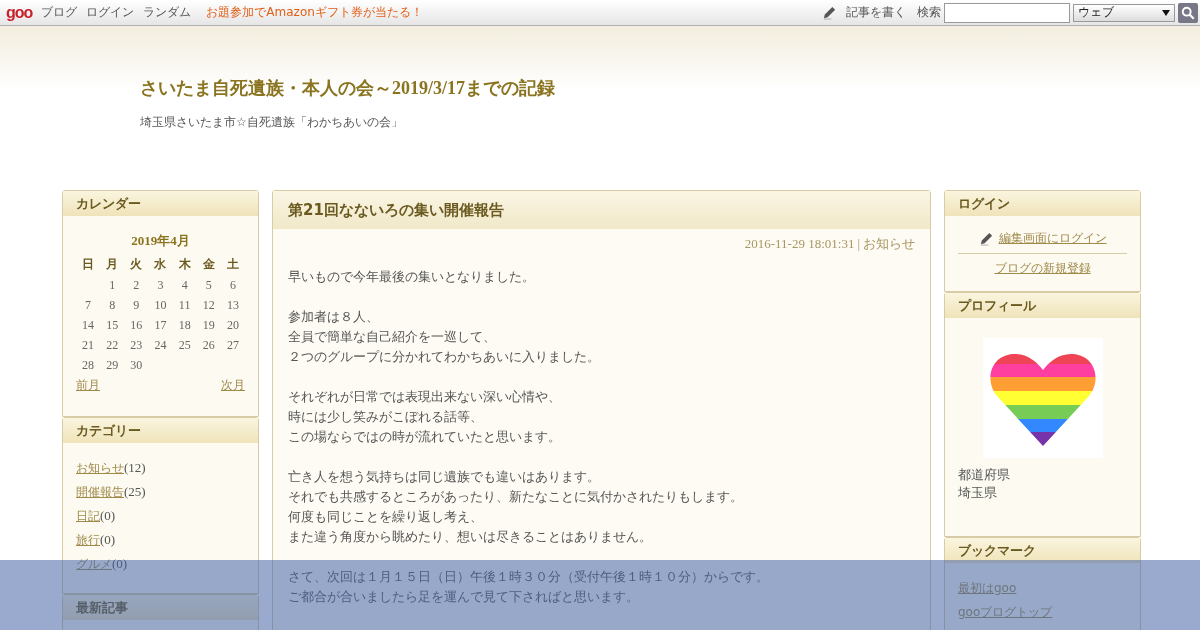  What do you see at coordinates (314, 12) in the screenshot?
I see `promo-link: お題参加でAmazonギフト券が当たる！` at bounding box center [314, 12].